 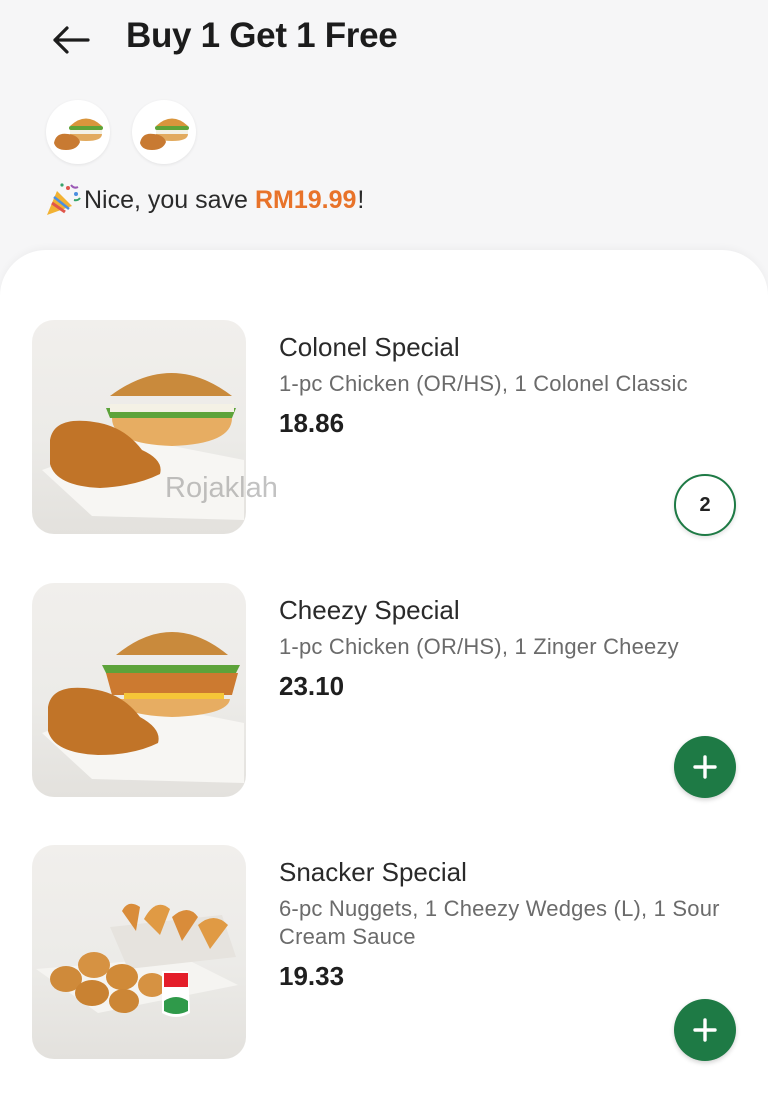 I want to click on savings-message: Nice, you save RM19.99 !, so click(x=204, y=200).